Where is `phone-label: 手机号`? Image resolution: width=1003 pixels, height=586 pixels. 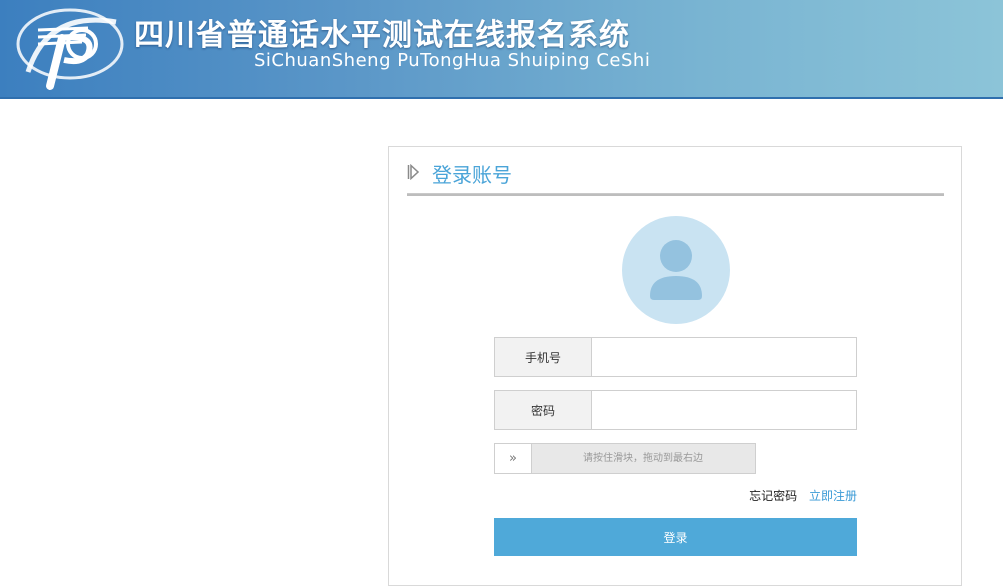 phone-label: 手机号 is located at coordinates (543, 357).